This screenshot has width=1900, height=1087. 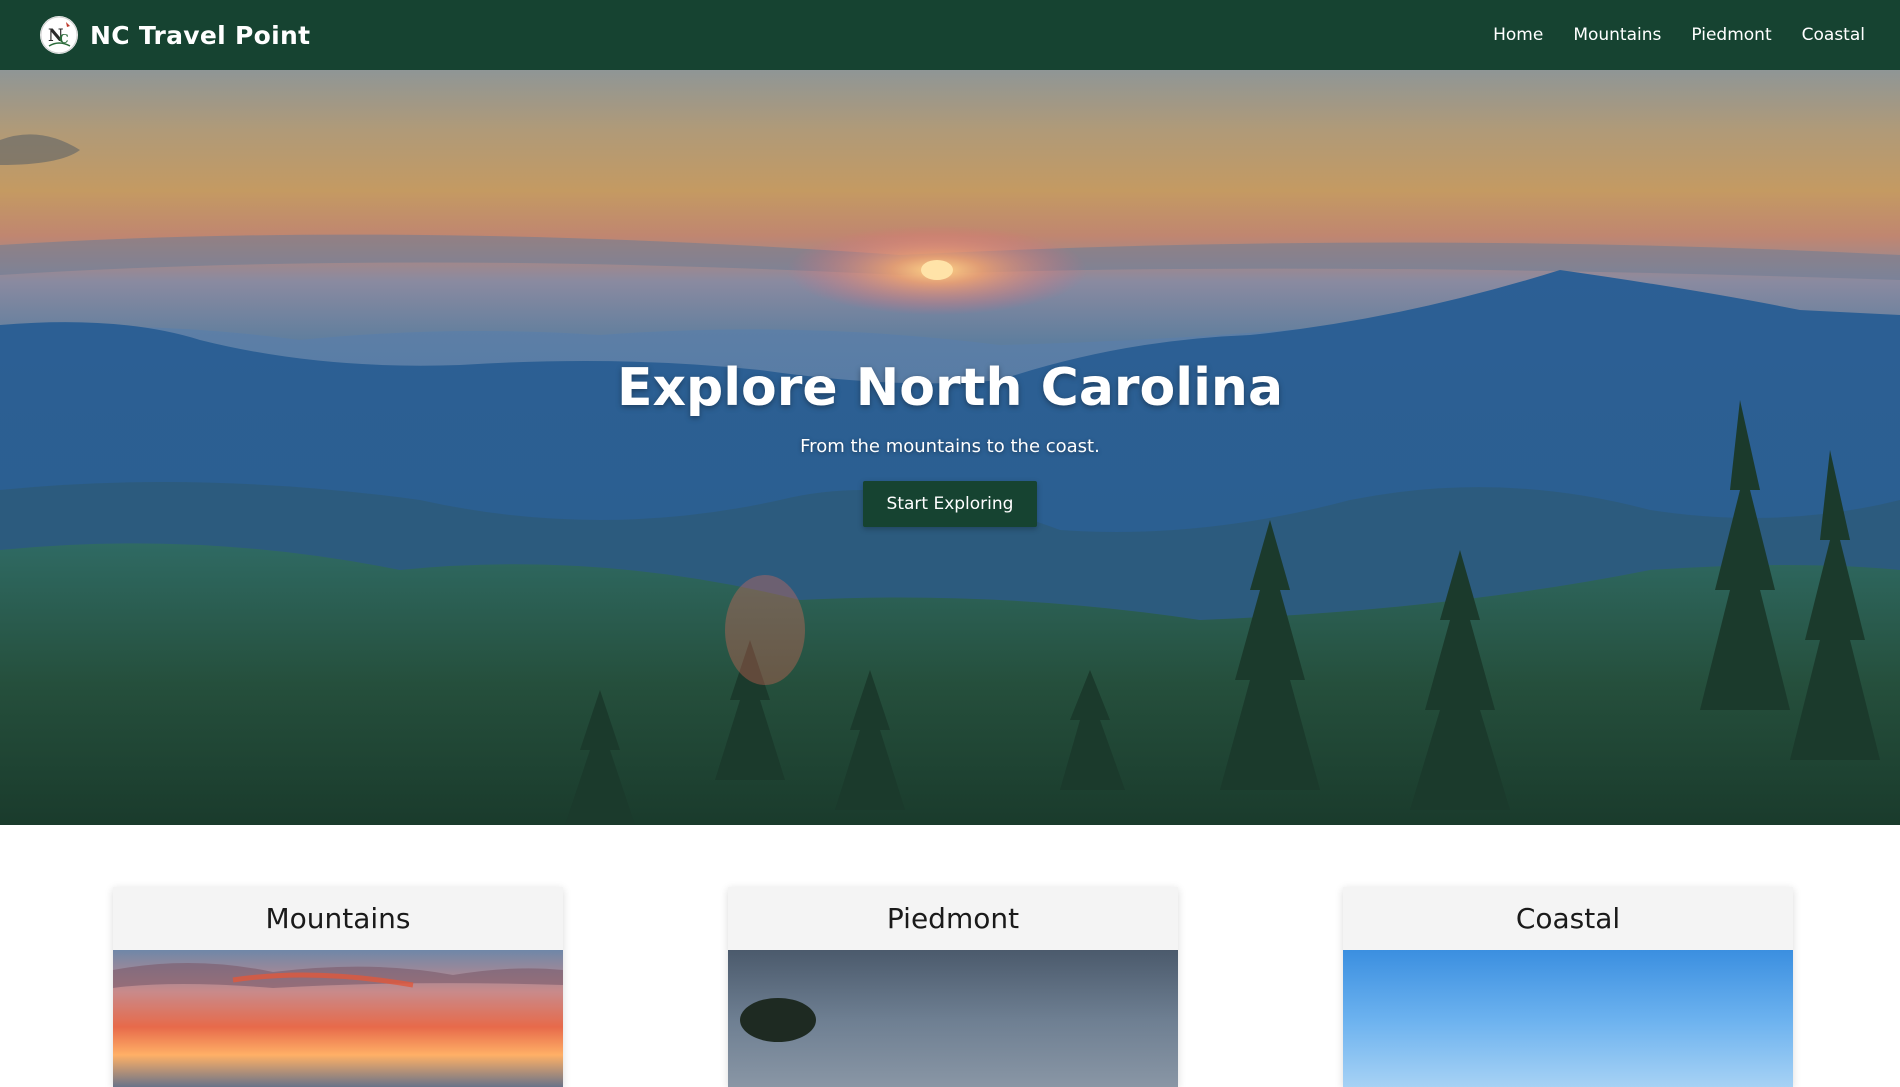 I want to click on nav-home-link: Home, so click(x=1518, y=35).